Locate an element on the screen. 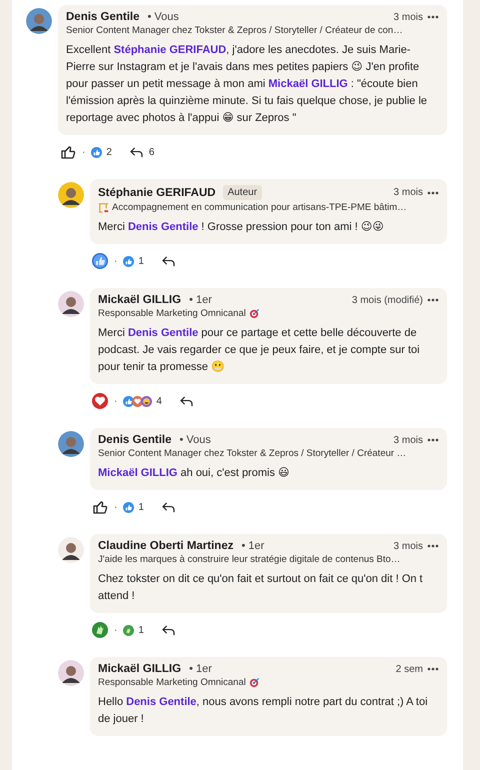 Image resolution: width=480 pixels, height=770 pixels. like-filled-icon is located at coordinates (100, 261).